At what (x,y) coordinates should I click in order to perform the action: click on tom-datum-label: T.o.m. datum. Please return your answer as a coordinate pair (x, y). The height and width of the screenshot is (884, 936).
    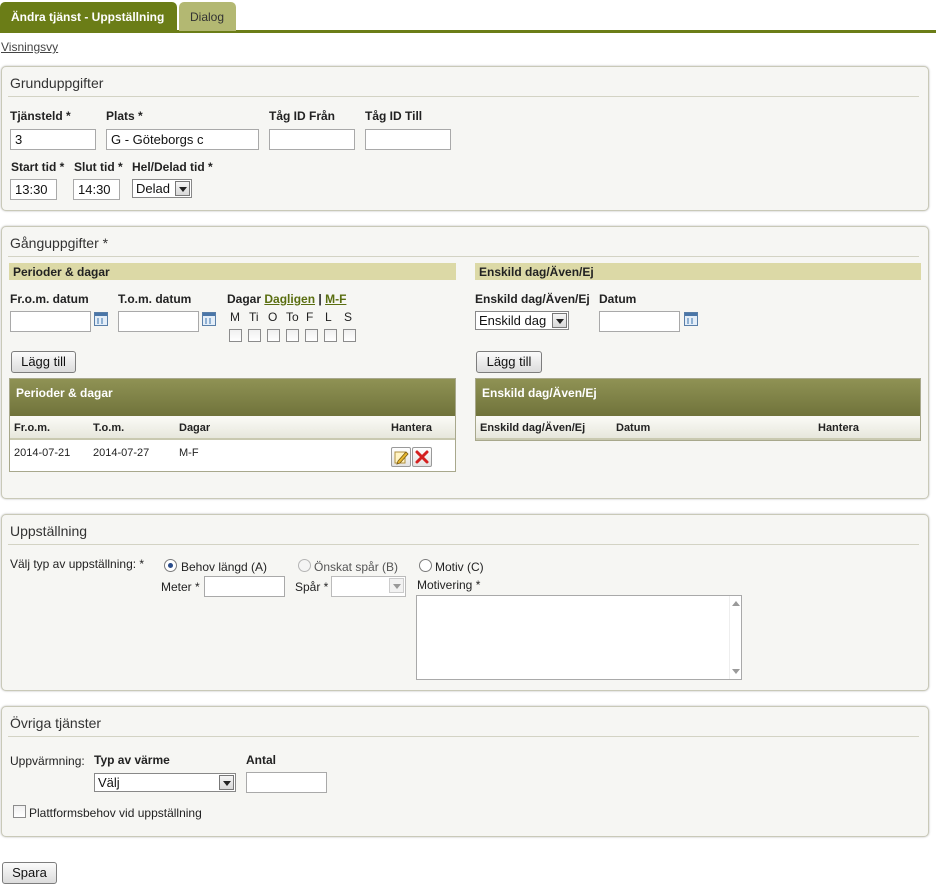
    Looking at the image, I should click on (155, 299).